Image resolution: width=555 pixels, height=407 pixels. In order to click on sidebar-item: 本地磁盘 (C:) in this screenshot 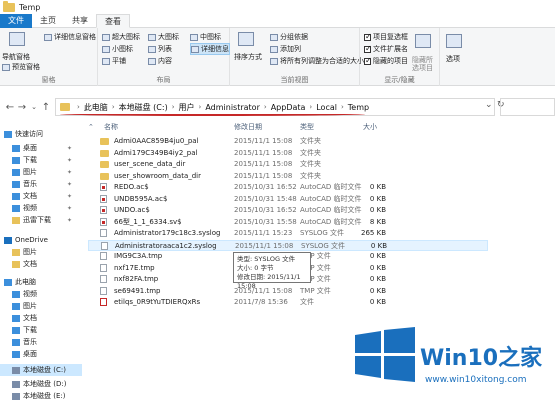, I will do `click(41, 370)`.